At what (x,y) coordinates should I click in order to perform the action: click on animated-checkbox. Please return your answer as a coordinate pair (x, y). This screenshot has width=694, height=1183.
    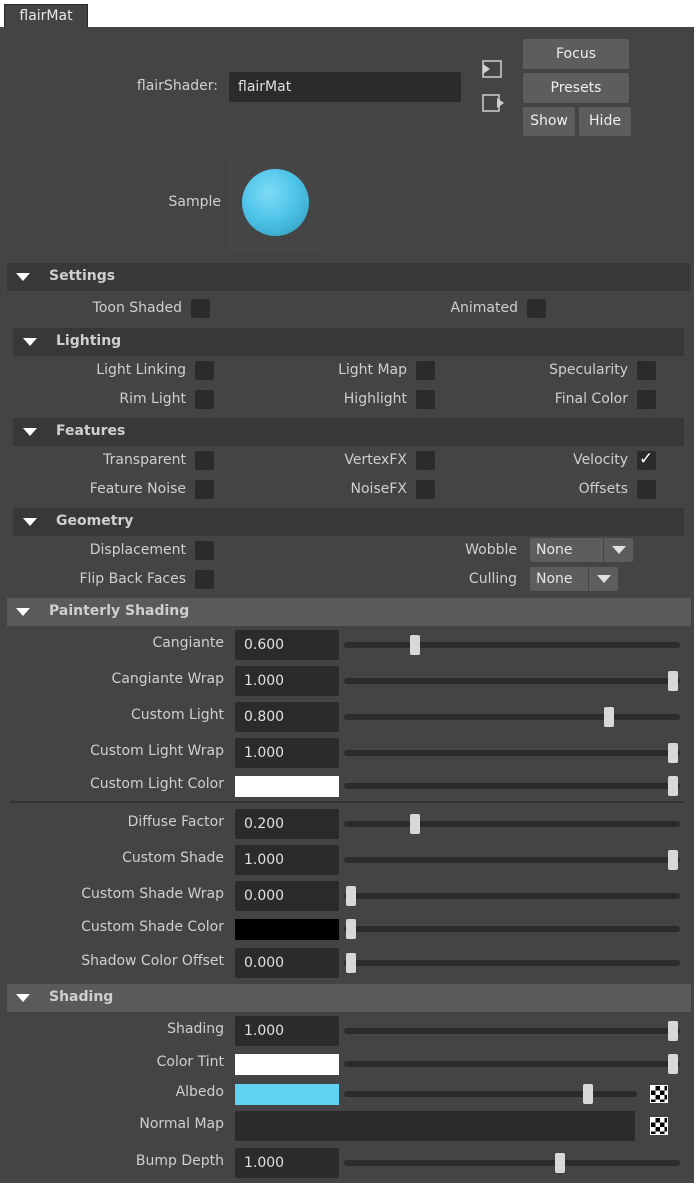
    Looking at the image, I should click on (536, 308).